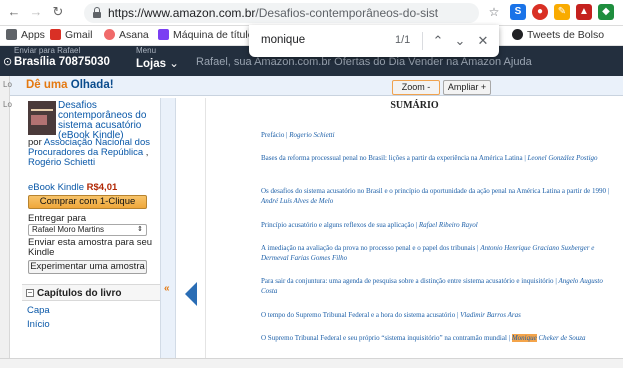  I want to click on zoom-in-button: Ampliar +, so click(467, 87).